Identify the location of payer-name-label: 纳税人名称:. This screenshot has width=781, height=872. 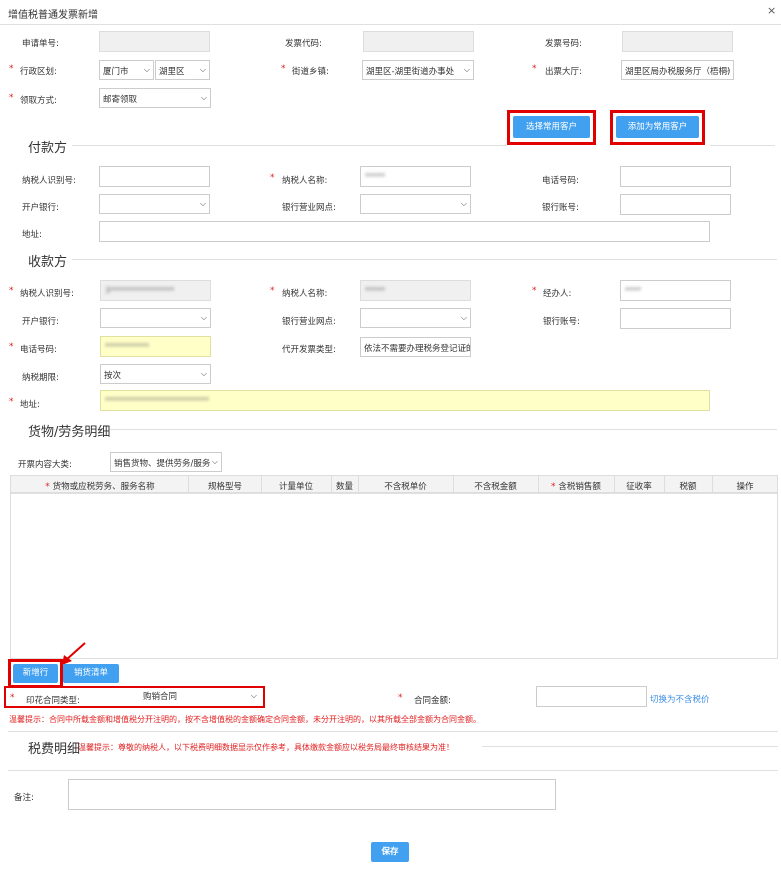
(305, 181).